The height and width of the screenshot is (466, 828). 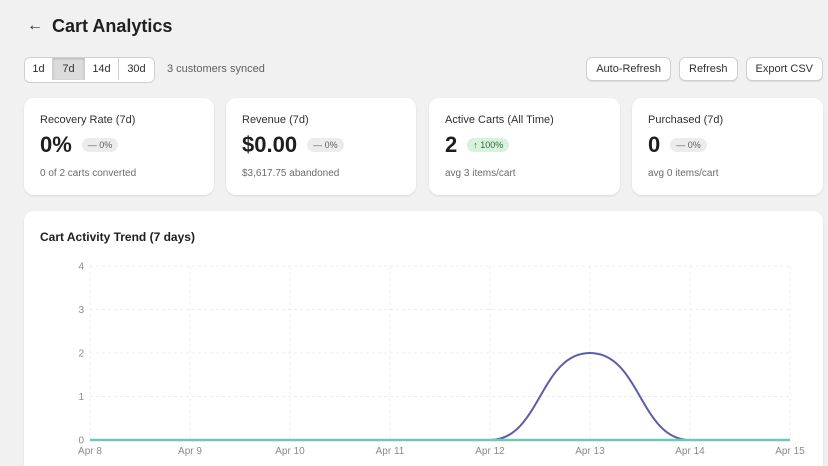 I want to click on arrow-left-icon: ←, so click(x=35, y=25).